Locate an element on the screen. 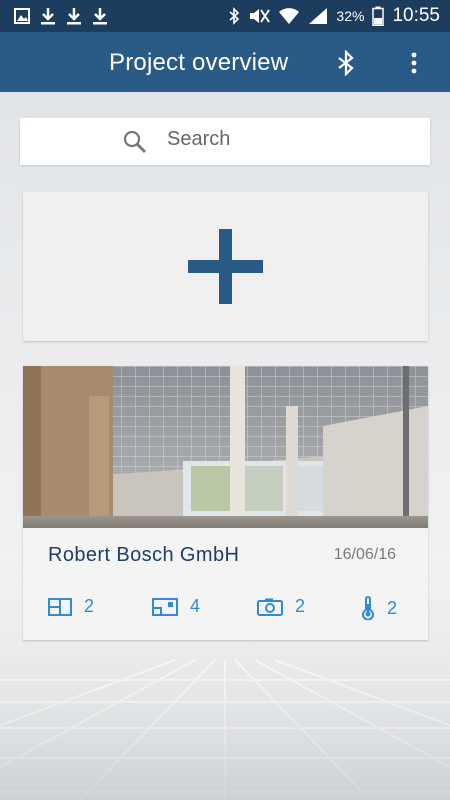 Image resolution: width=450 pixels, height=800 pixels. wifi-icon is located at coordinates (289, 16).